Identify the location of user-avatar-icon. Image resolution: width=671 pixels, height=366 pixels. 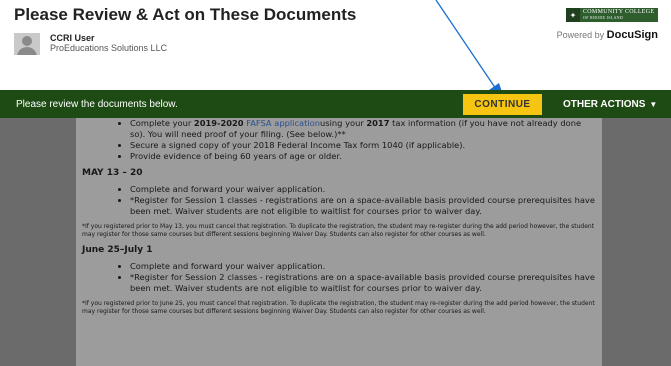
(27, 44).